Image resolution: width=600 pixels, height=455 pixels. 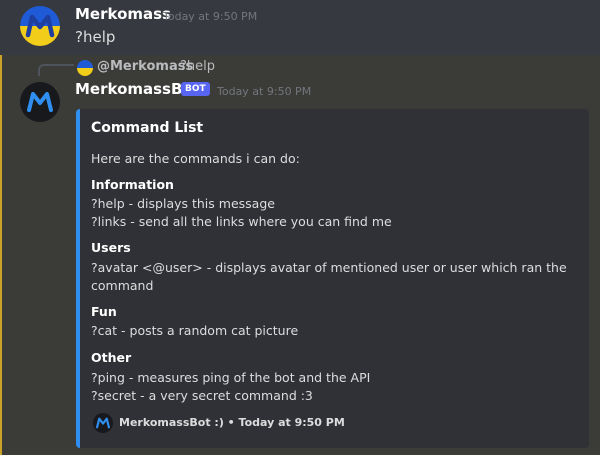 What do you see at coordinates (111, 247) in the screenshot?
I see `field-name-users: Users` at bounding box center [111, 247].